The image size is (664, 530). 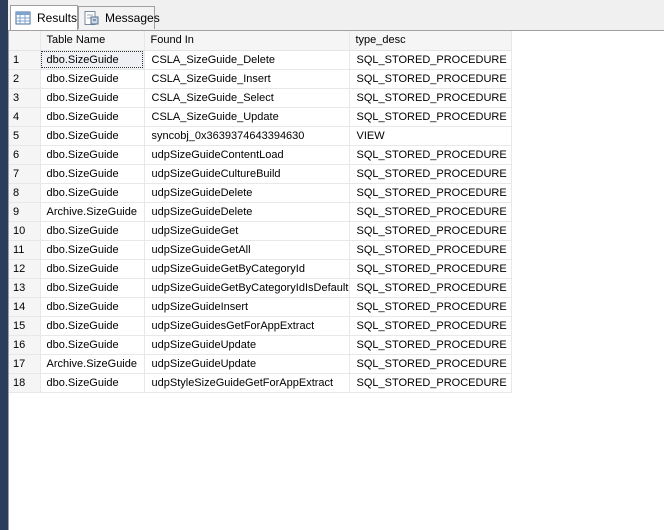 What do you see at coordinates (247, 98) in the screenshot?
I see `found-in-cell: CSLA_SizeGuide_Select` at bounding box center [247, 98].